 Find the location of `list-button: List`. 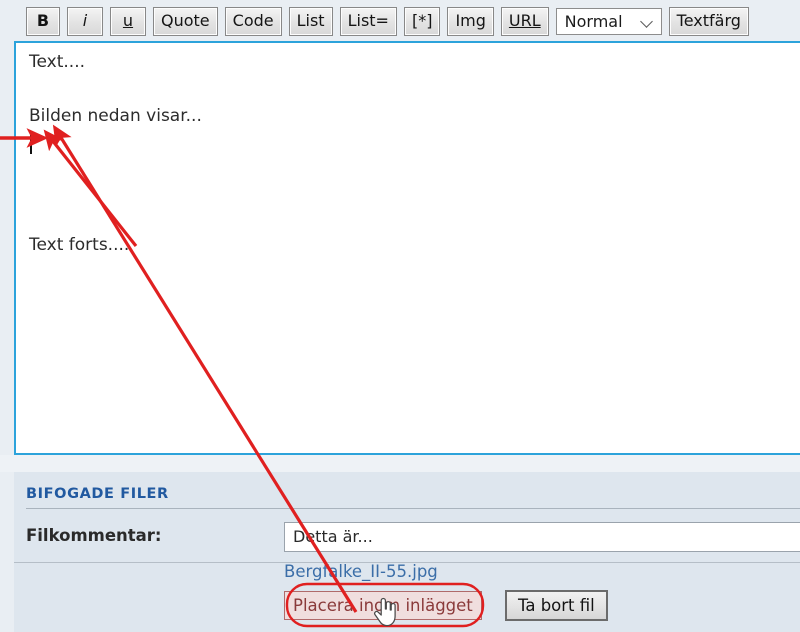

list-button: List is located at coordinates (310, 21).